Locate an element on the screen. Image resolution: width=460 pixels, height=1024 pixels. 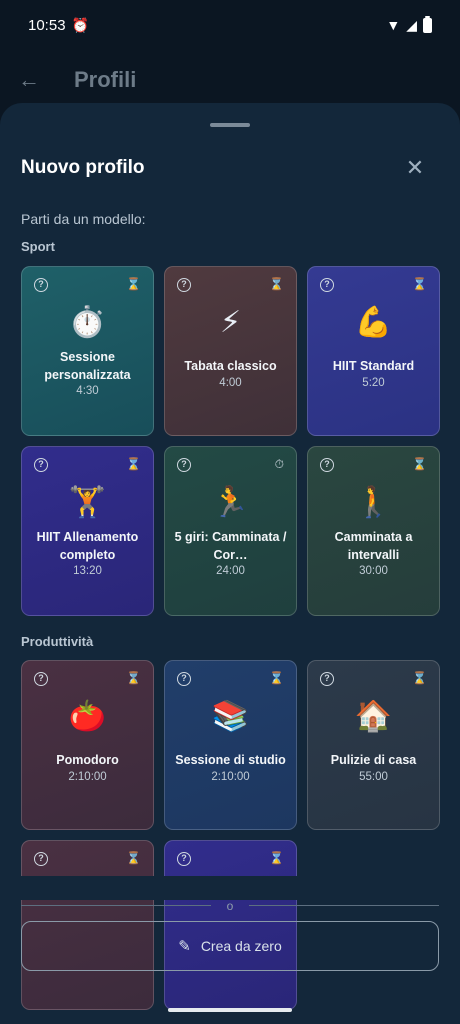
template-name: HIIT Standard is located at coordinates (373, 366).